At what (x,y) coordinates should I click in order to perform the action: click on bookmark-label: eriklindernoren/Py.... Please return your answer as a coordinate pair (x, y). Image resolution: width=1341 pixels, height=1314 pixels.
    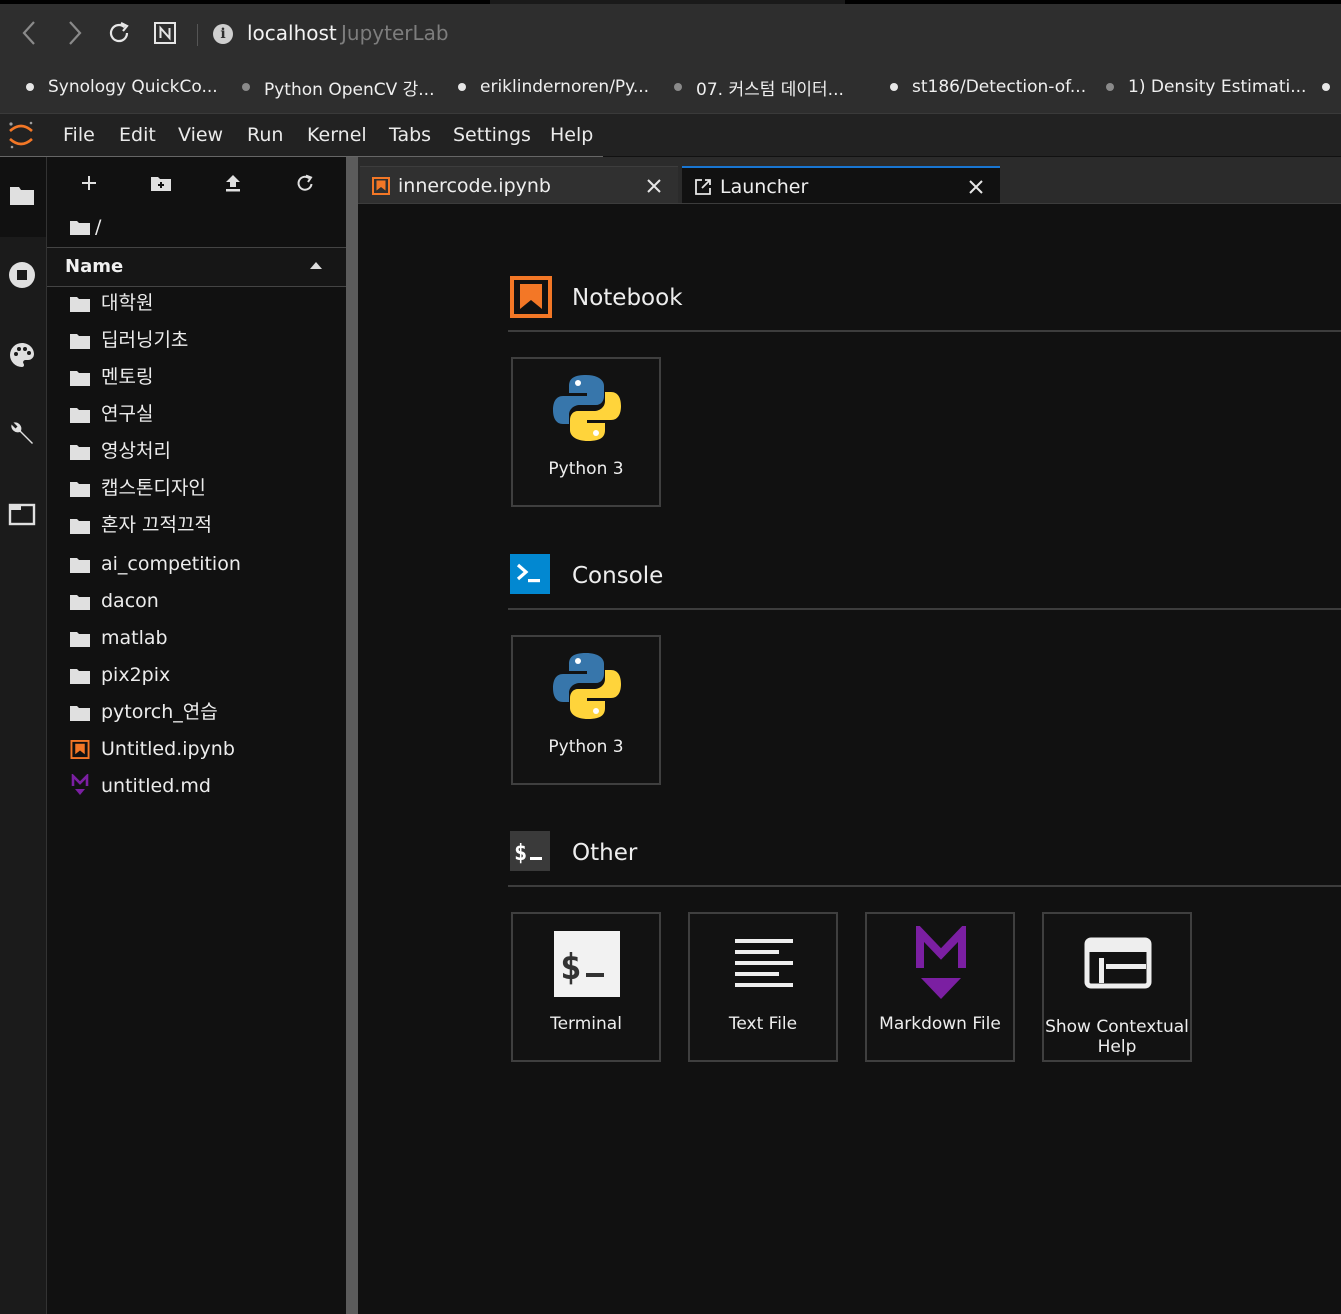
    Looking at the image, I should click on (565, 87).